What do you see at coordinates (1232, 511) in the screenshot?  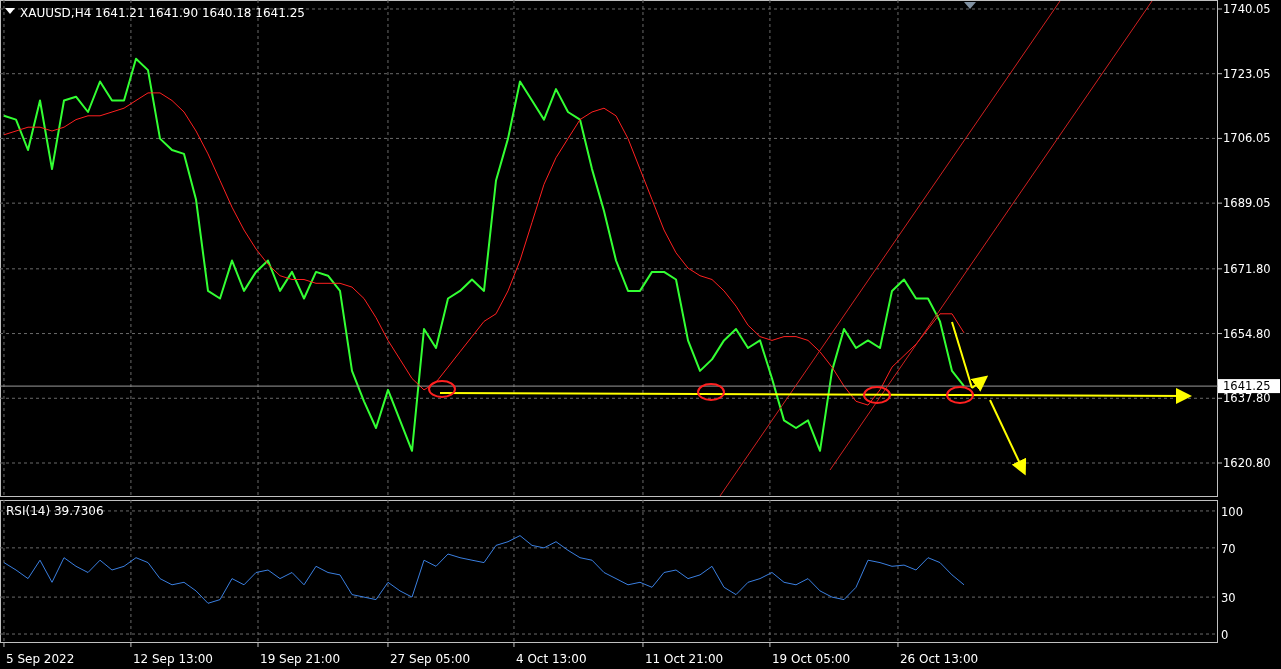 I see `rsi-tick-label: 100` at bounding box center [1232, 511].